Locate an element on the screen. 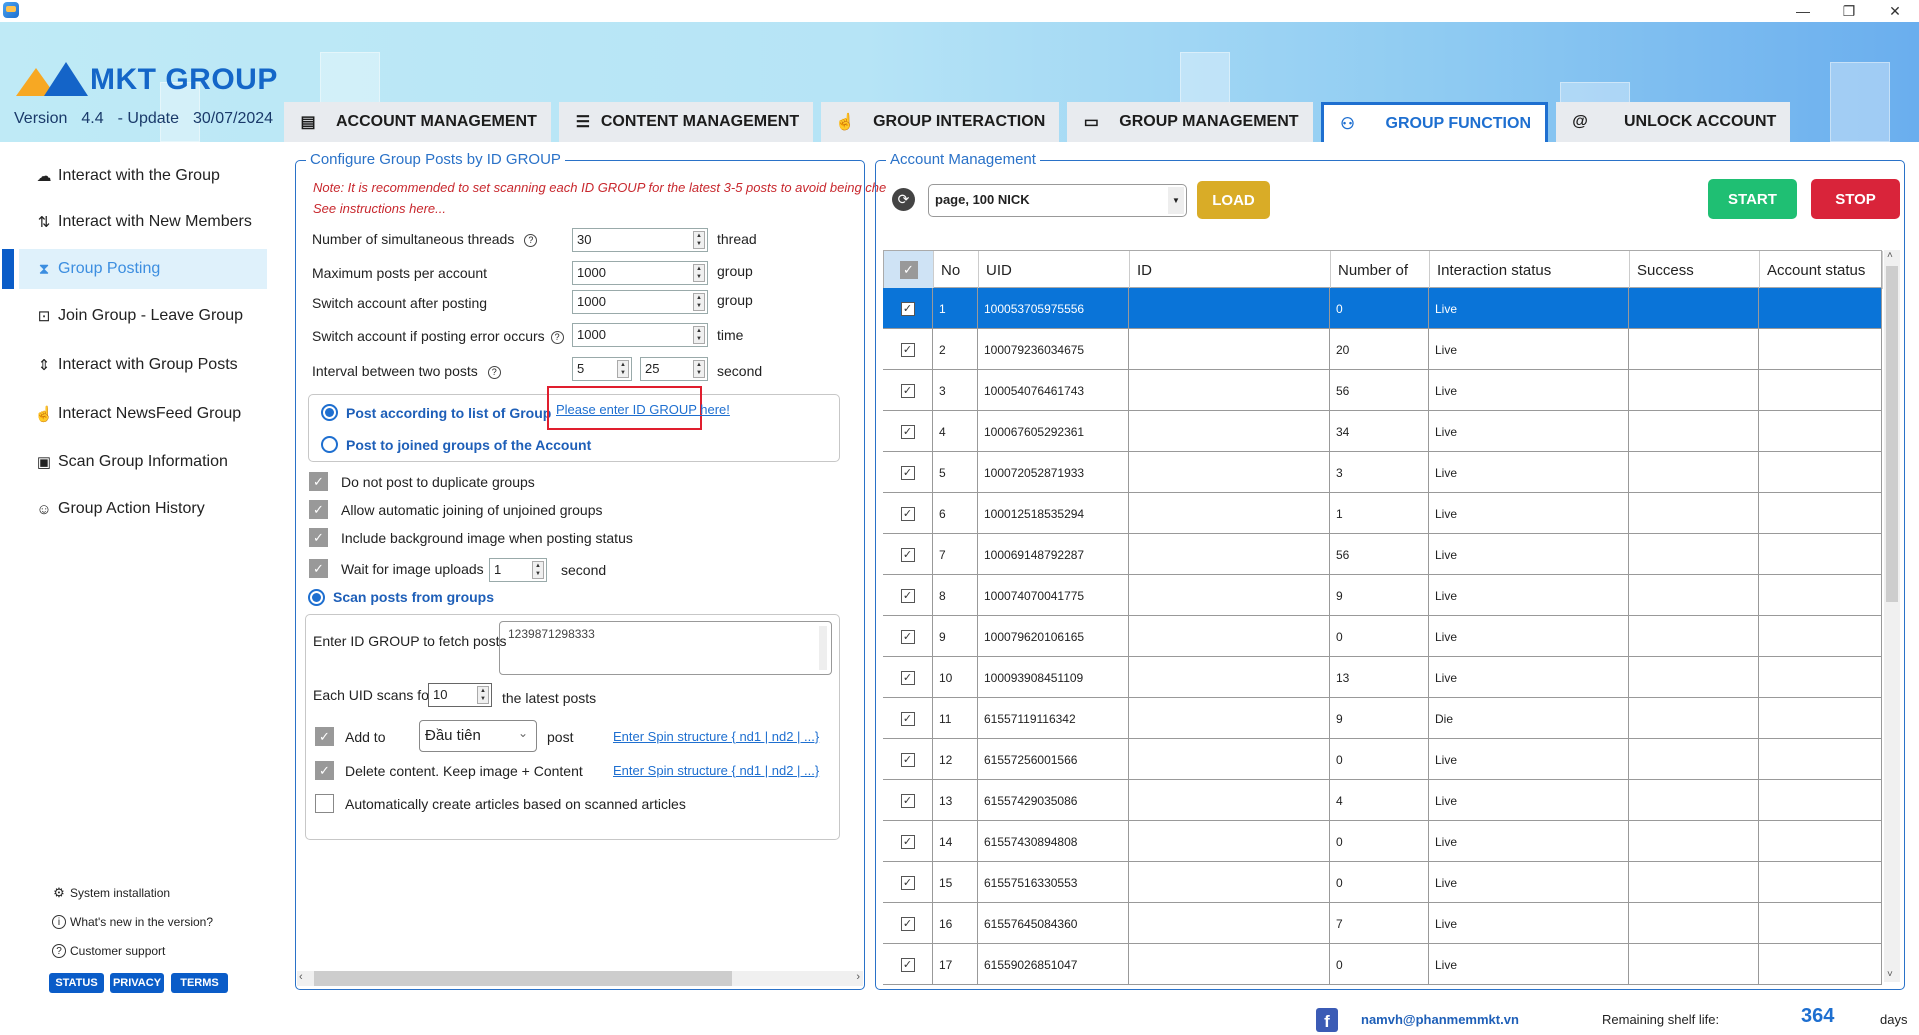 Image resolution: width=1919 pixels, height=1035 pixels. table-row: ✓ 8 100074070041775 9 Live is located at coordinates (1382, 595).